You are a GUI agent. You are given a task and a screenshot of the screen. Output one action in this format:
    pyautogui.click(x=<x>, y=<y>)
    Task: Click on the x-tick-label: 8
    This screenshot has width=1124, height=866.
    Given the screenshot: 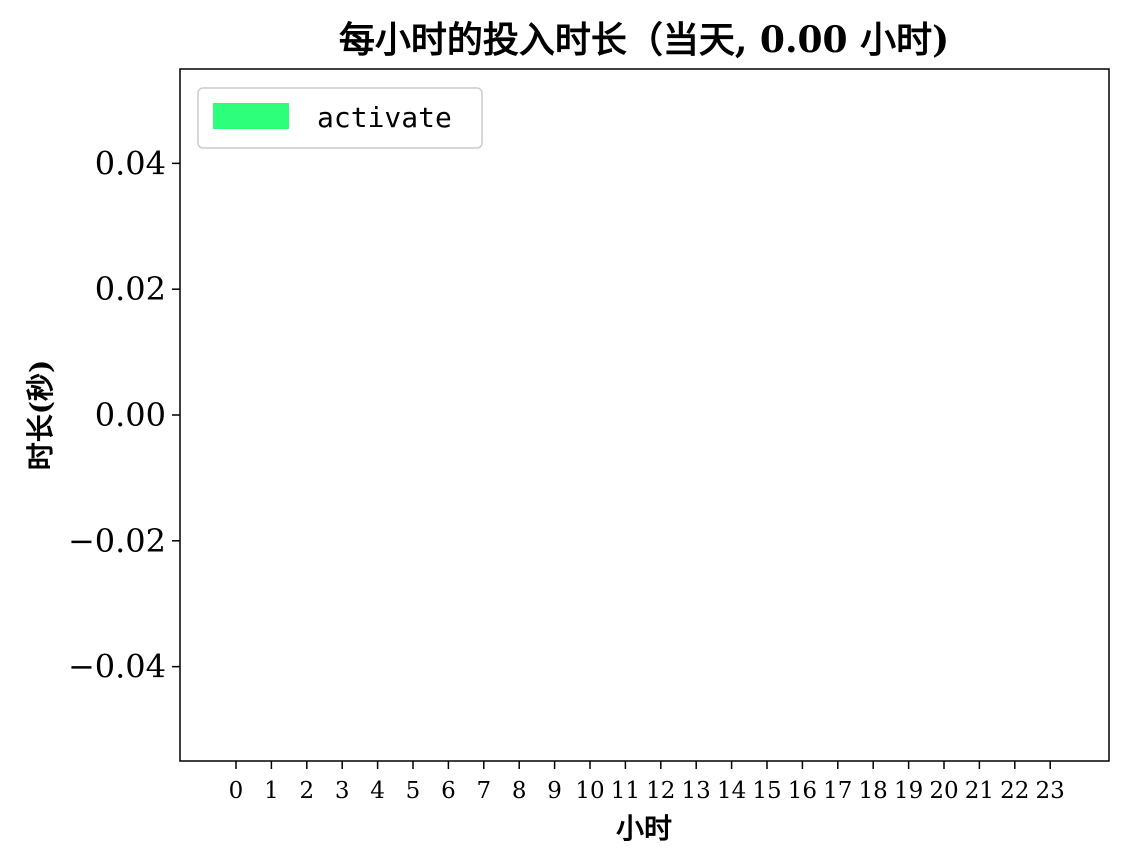 What is the action you would take?
    pyautogui.click(x=519, y=791)
    